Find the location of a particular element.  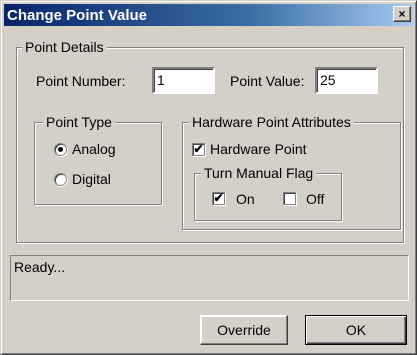

manual-on-checkbox: ✔ is located at coordinates (218, 198).